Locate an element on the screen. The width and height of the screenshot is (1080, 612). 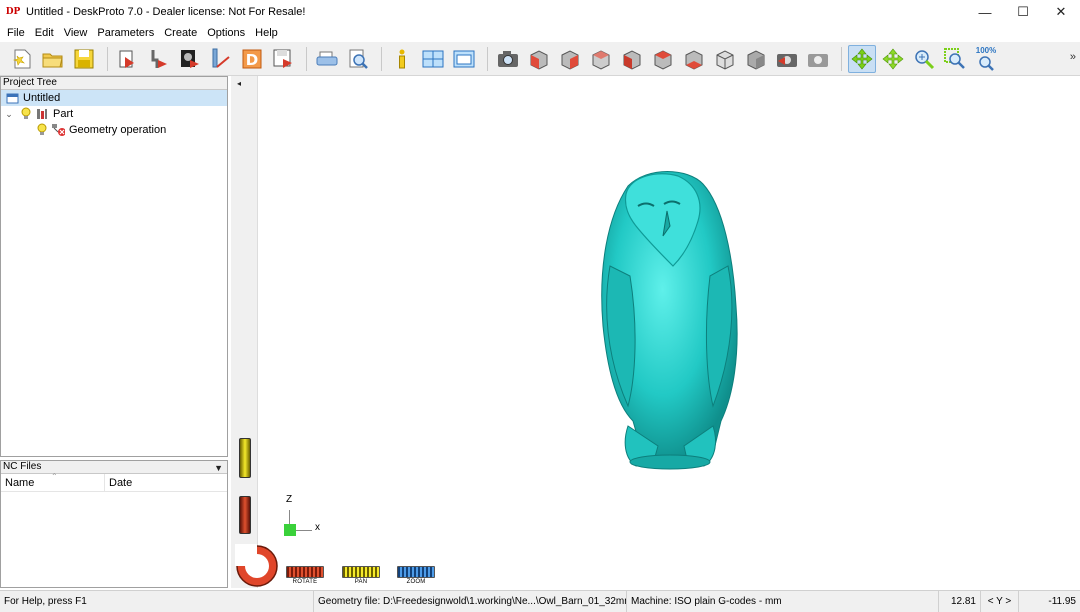
zoom-100-icon is located at coordinates (986, 63).